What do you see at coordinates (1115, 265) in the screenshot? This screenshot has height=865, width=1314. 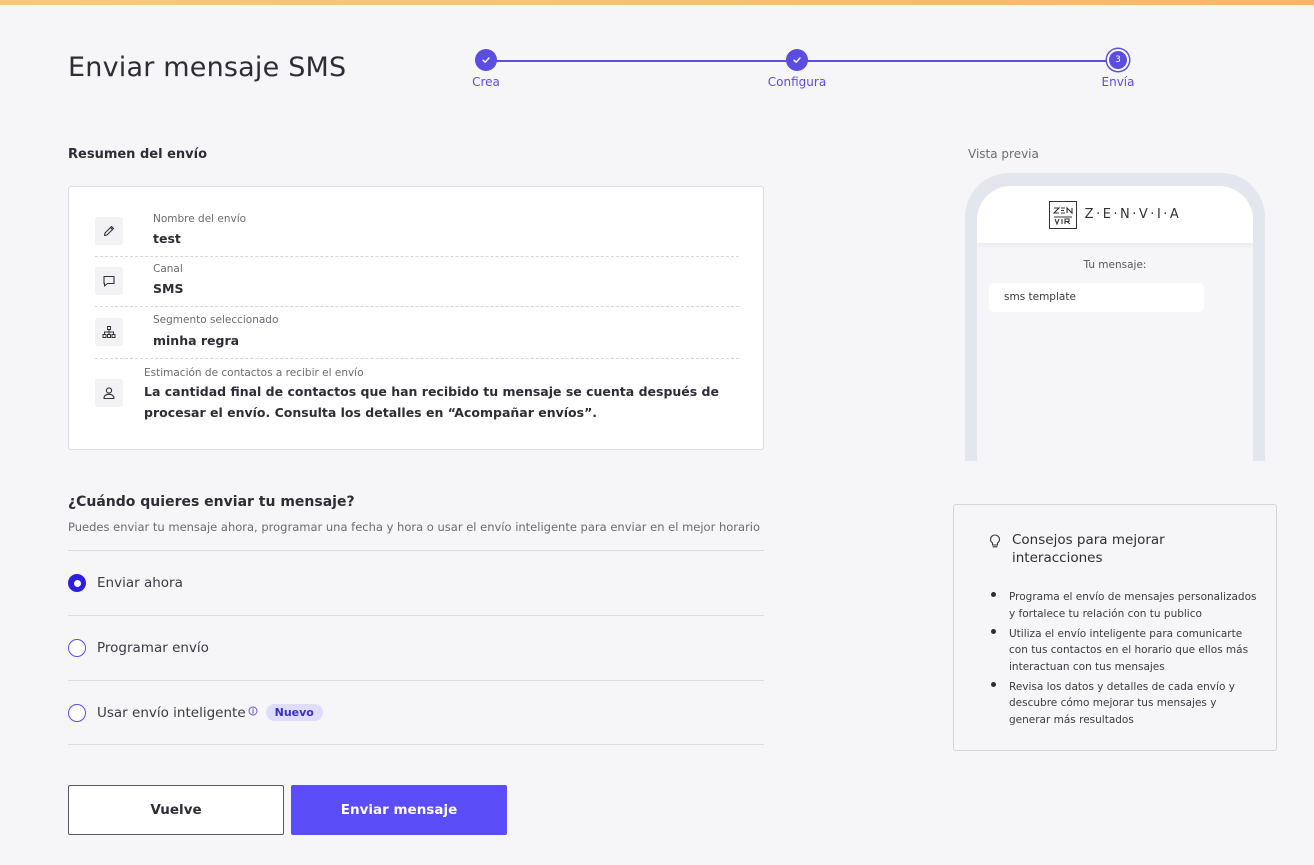 I see `message-label: Tu mensaje:` at bounding box center [1115, 265].